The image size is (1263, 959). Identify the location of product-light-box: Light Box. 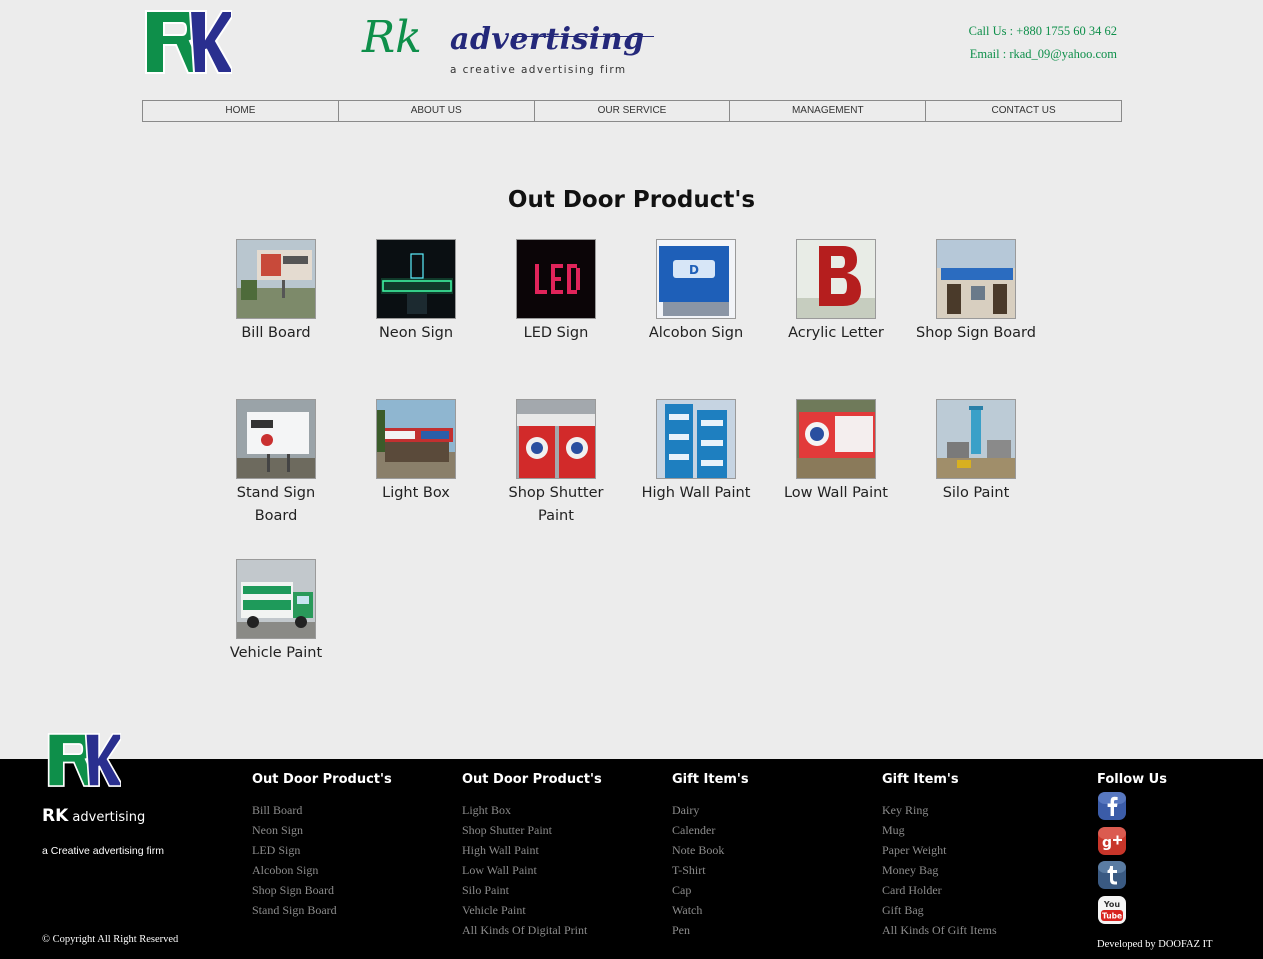
(416, 452).